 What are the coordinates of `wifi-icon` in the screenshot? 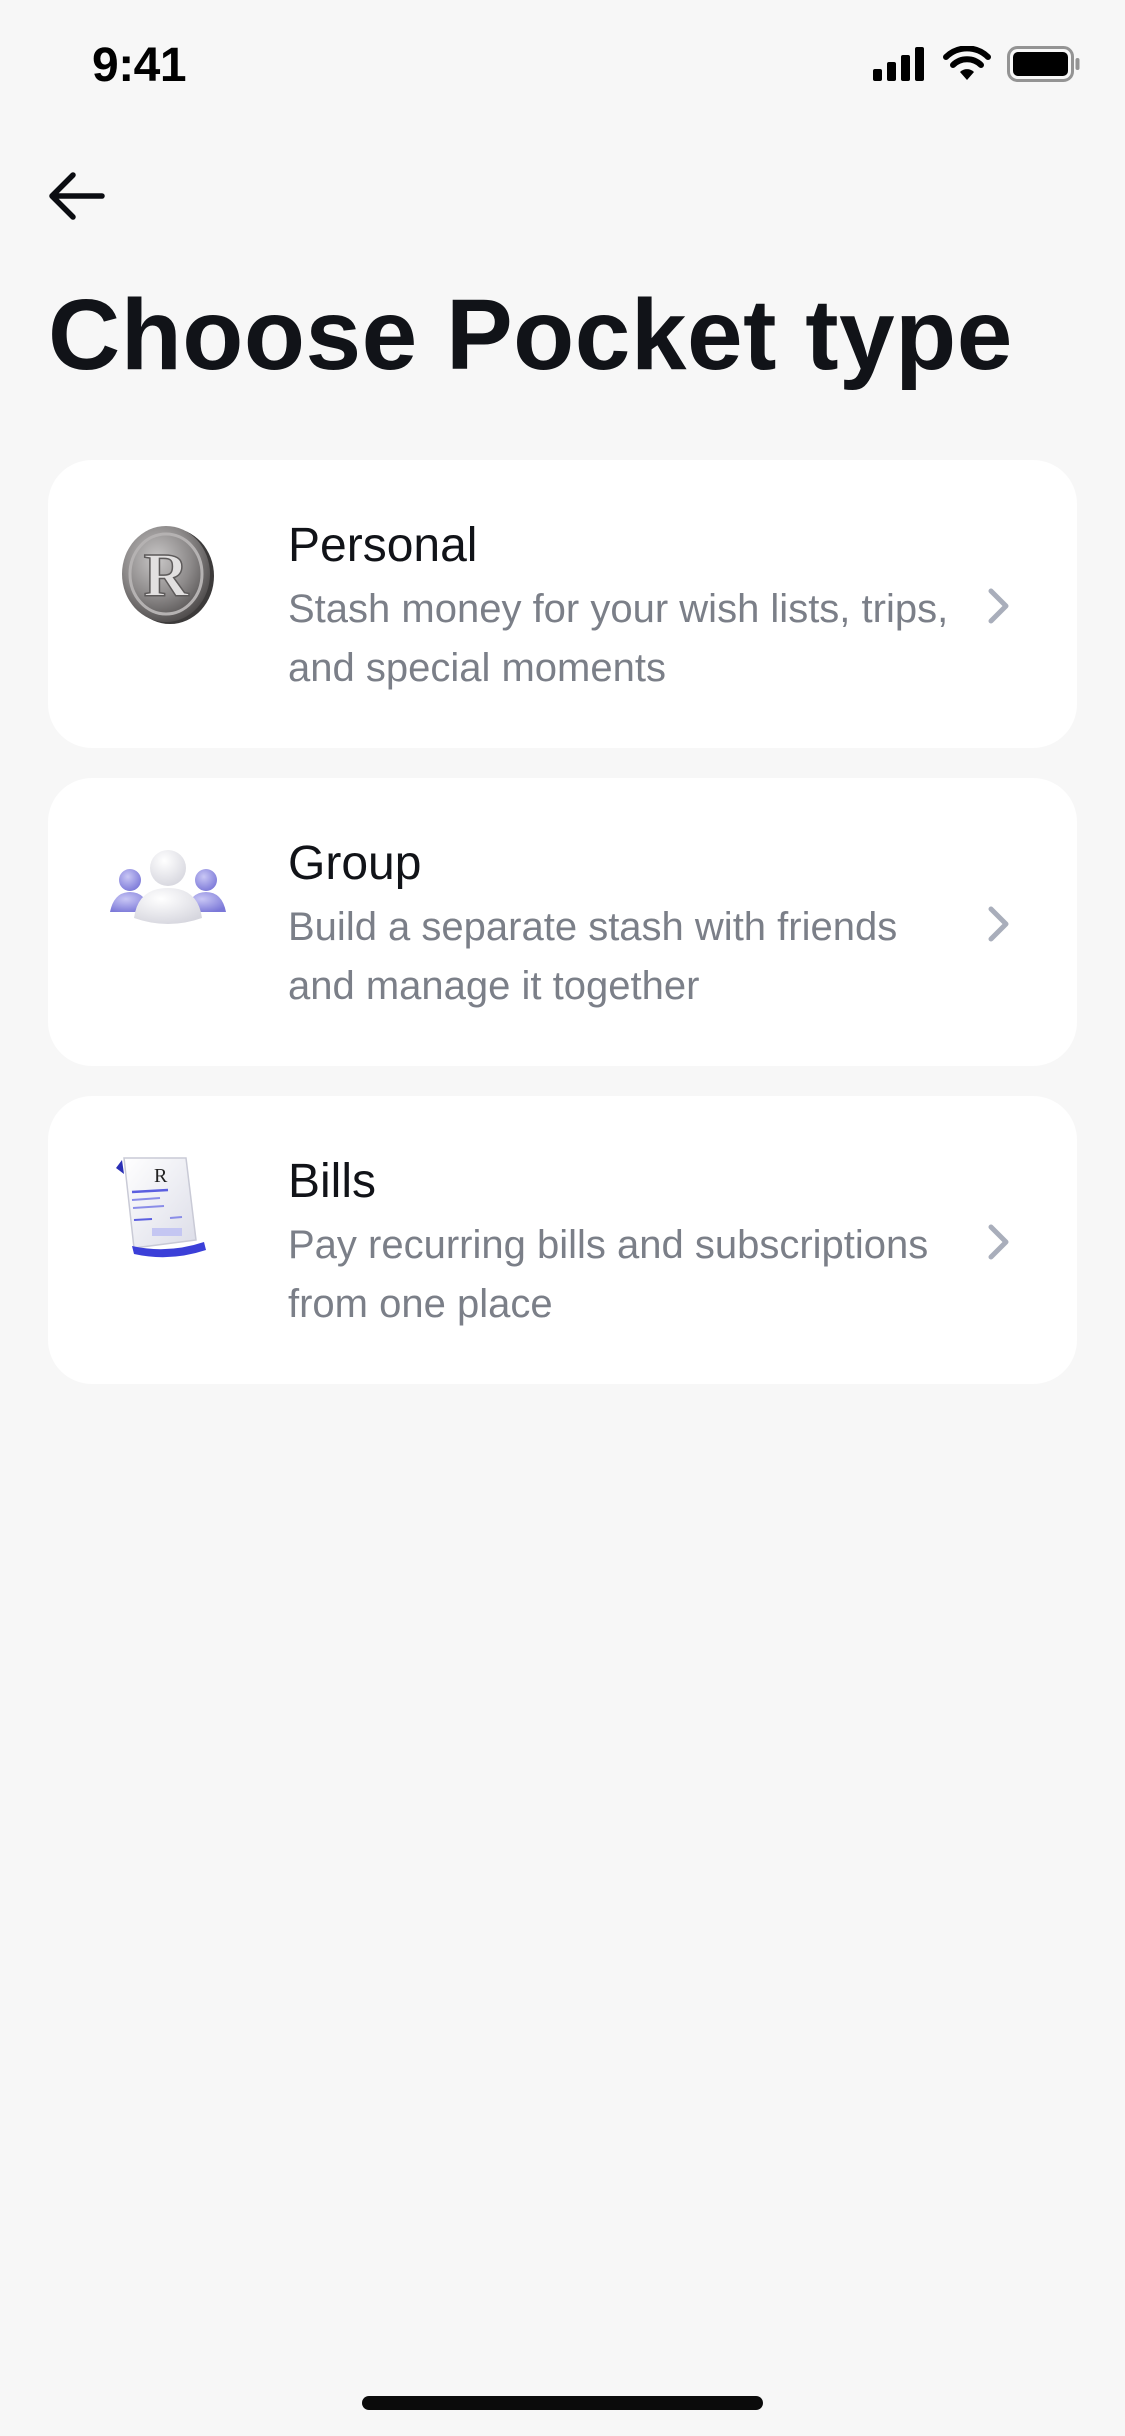 It's located at (967, 63).